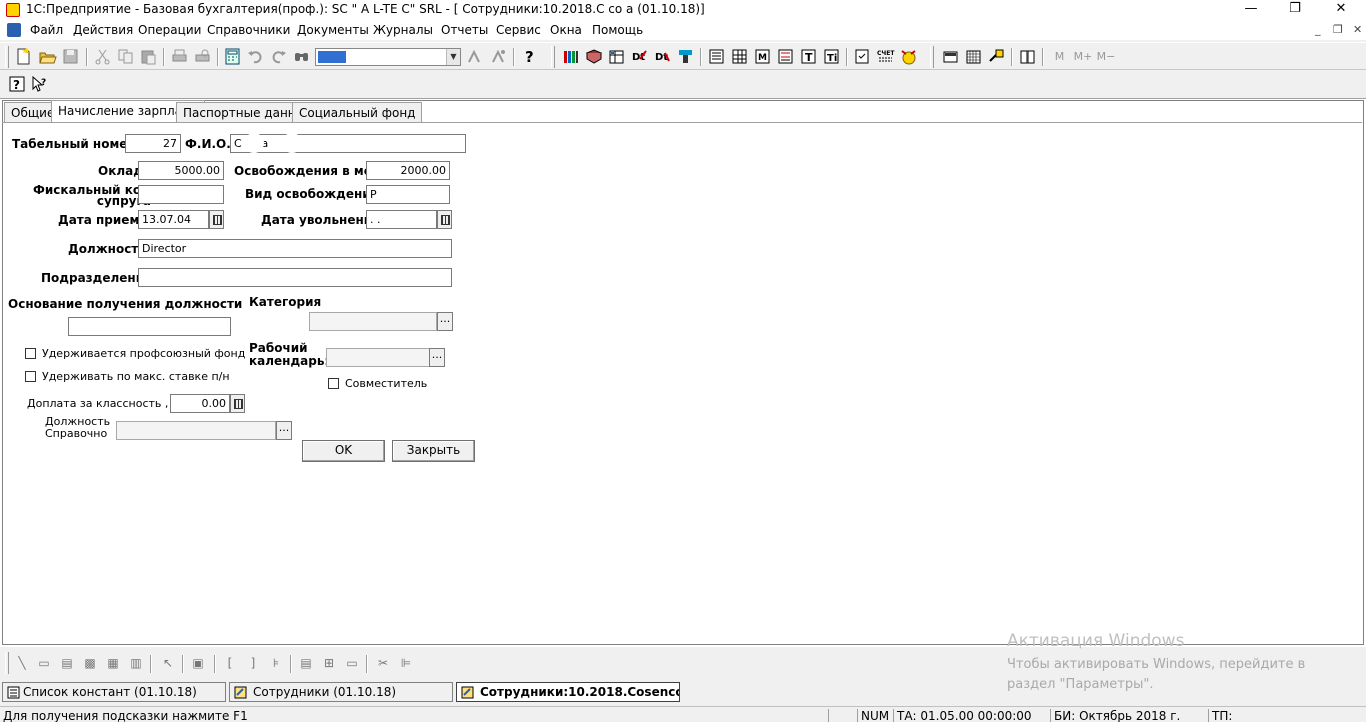  What do you see at coordinates (1338, 29) in the screenshot?
I see `mdi-restore-button: ❐` at bounding box center [1338, 29].